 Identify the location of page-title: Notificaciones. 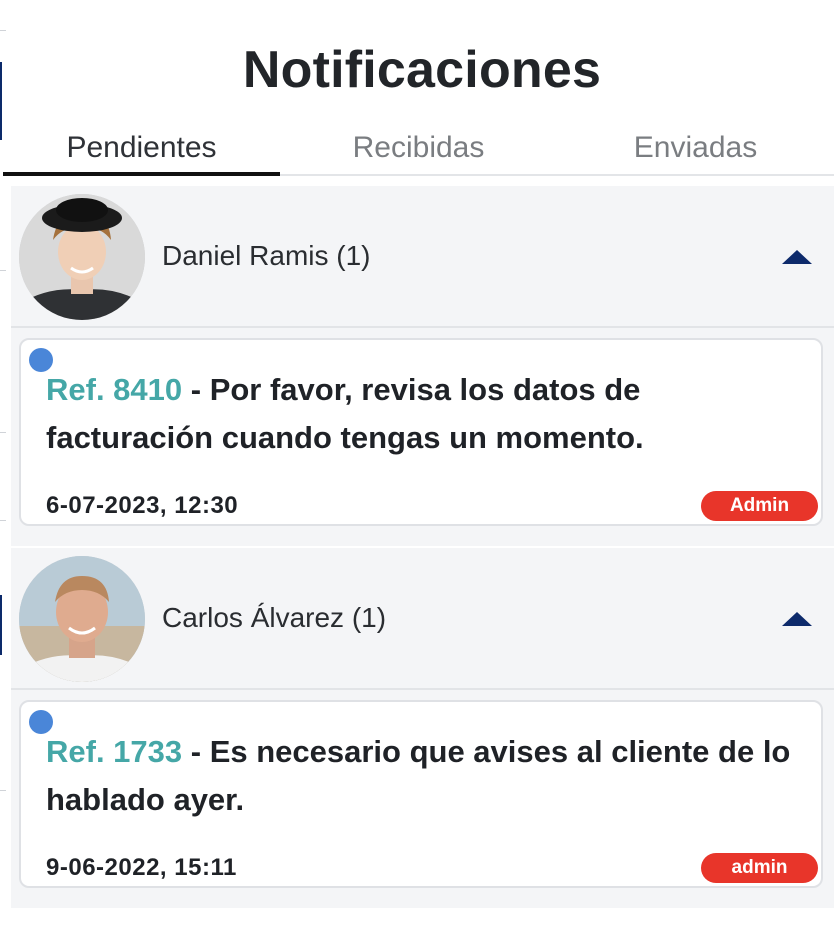
(422, 70).